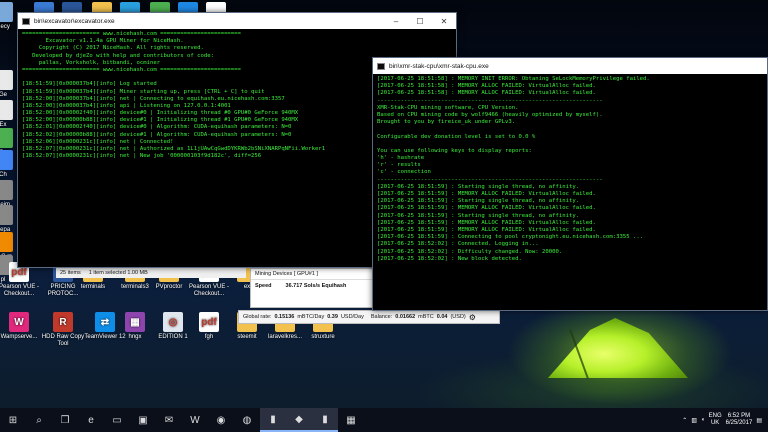  I want to click on chrome-icon, so click(6, 160).